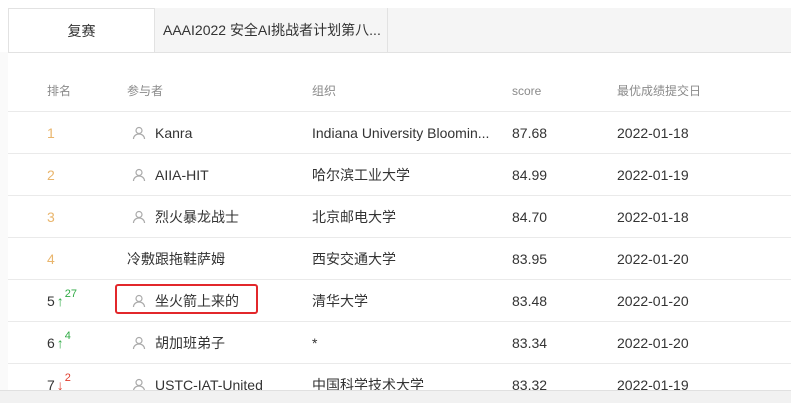 Image resolution: width=791 pixels, height=403 pixels. What do you see at coordinates (67, 377) in the screenshot?
I see `rank-delta: 2` at bounding box center [67, 377].